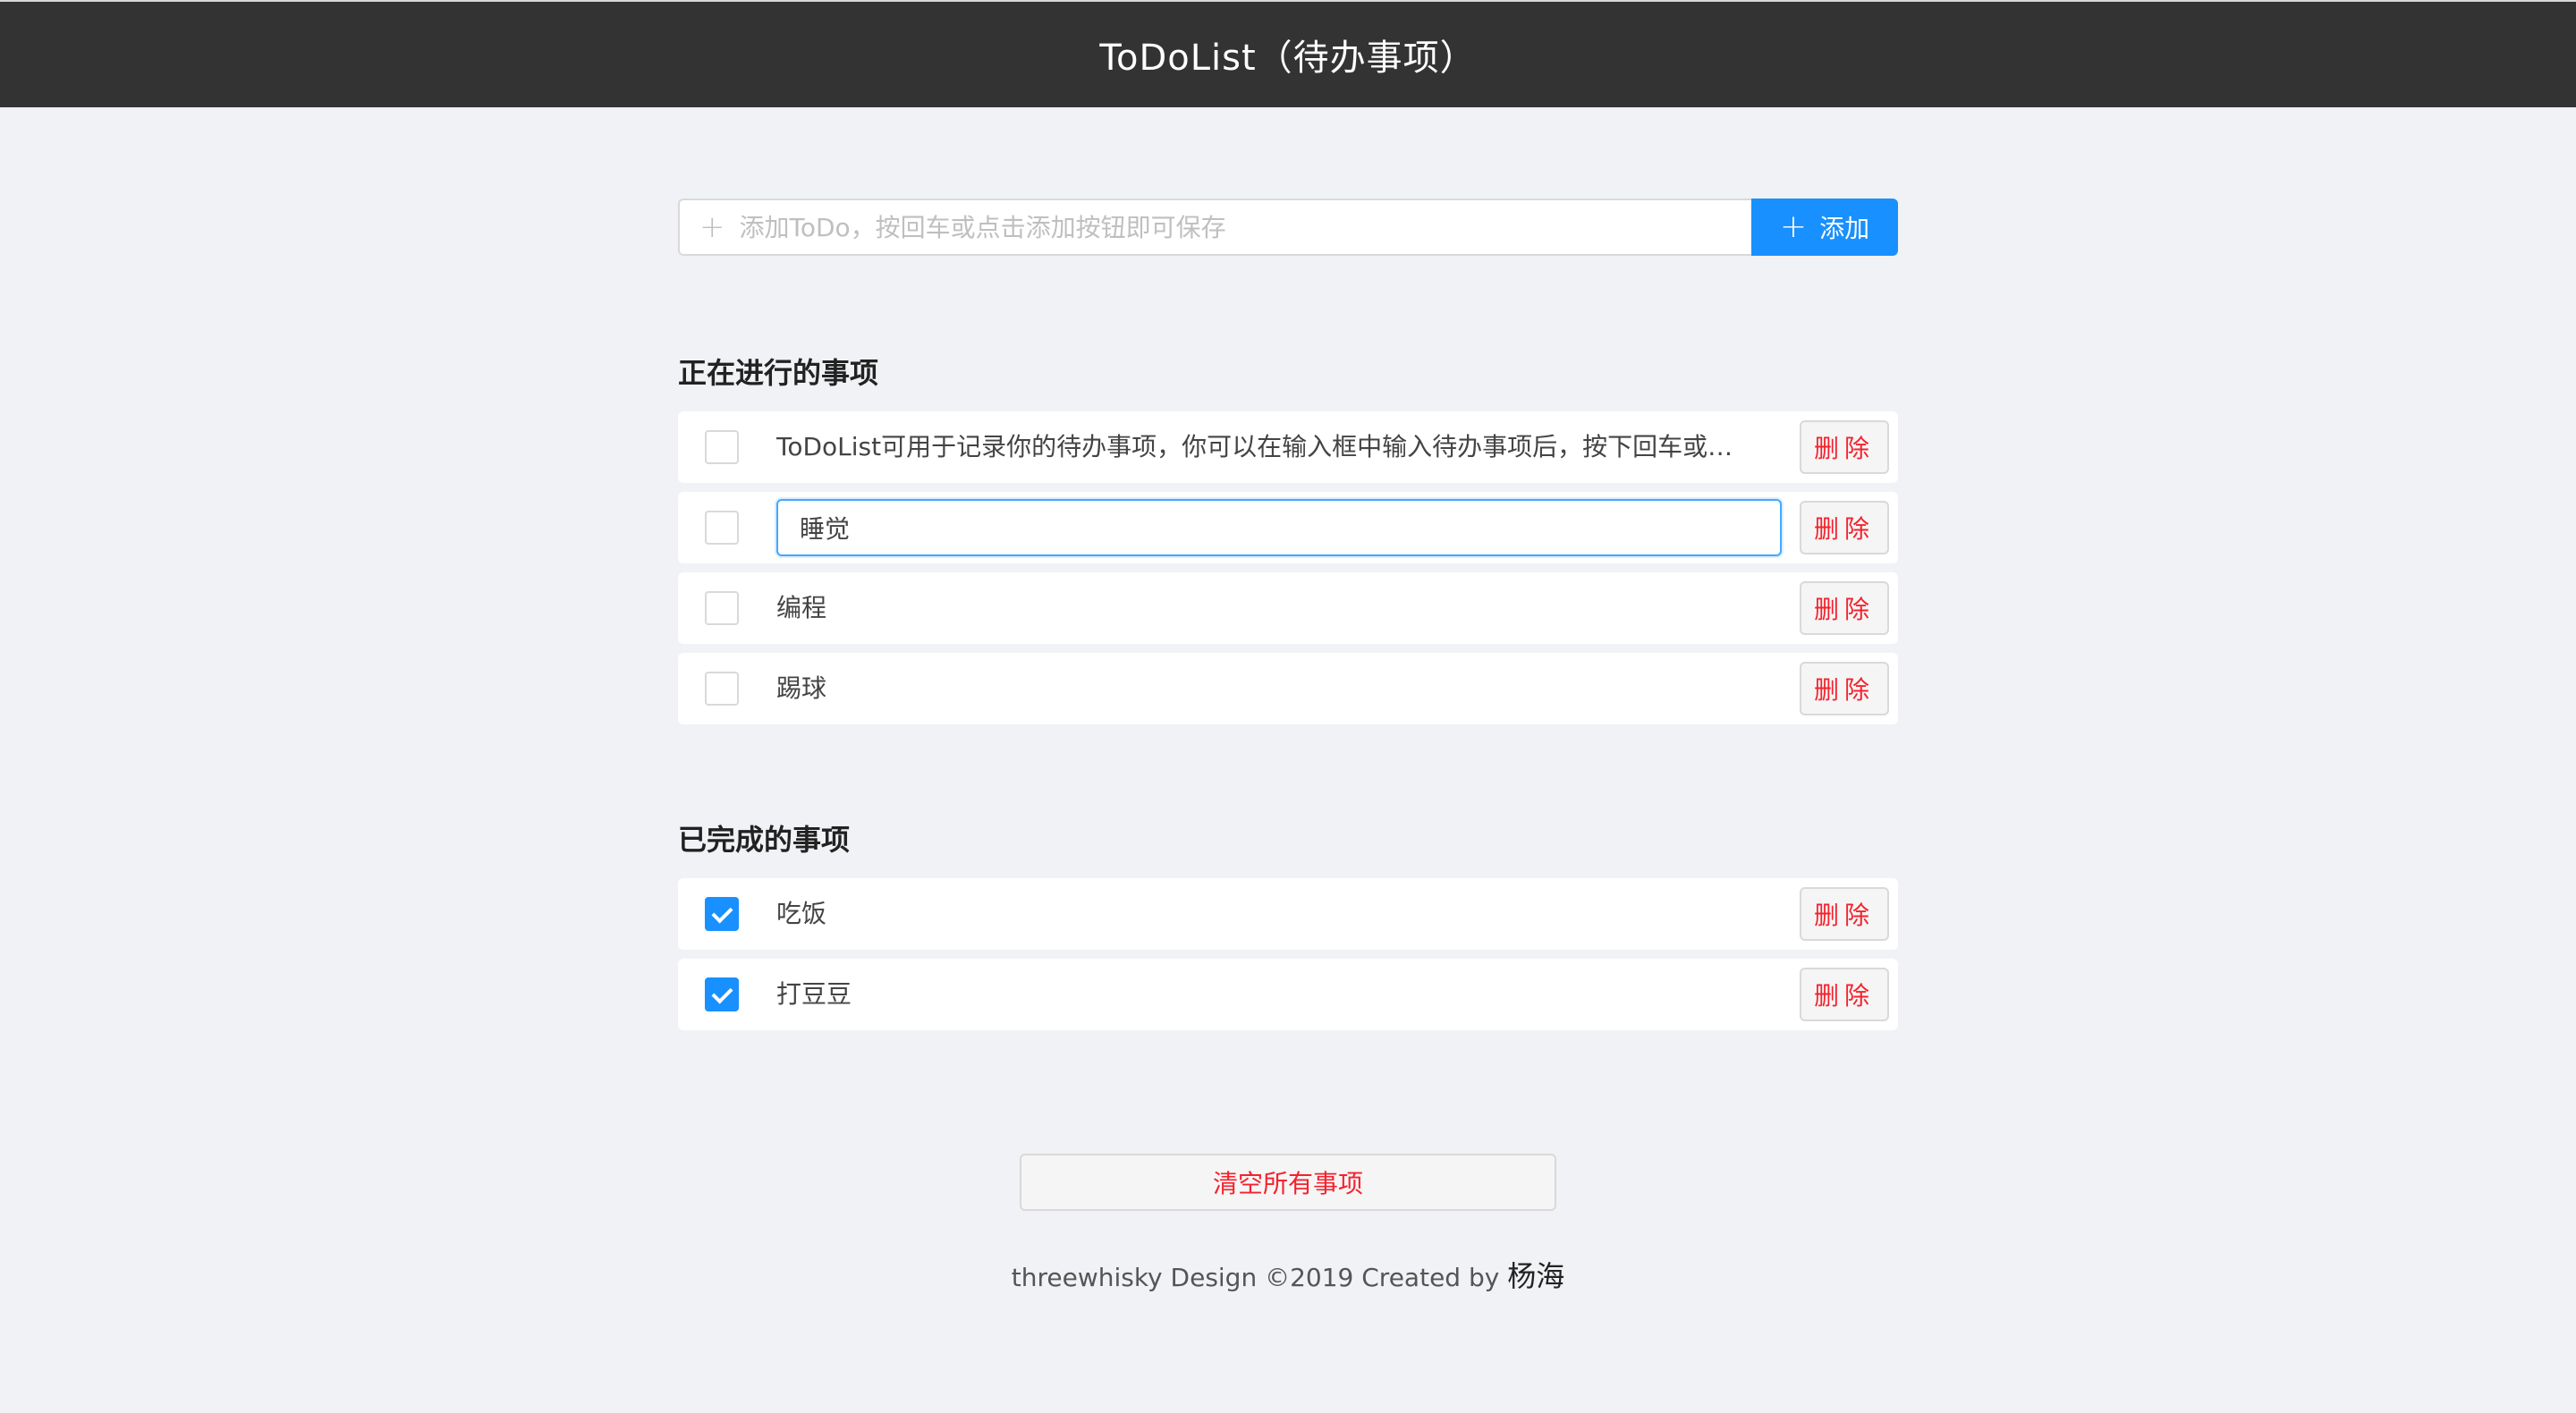  What do you see at coordinates (764, 840) in the screenshot?
I see `completed-title: 已完成的事项` at bounding box center [764, 840].